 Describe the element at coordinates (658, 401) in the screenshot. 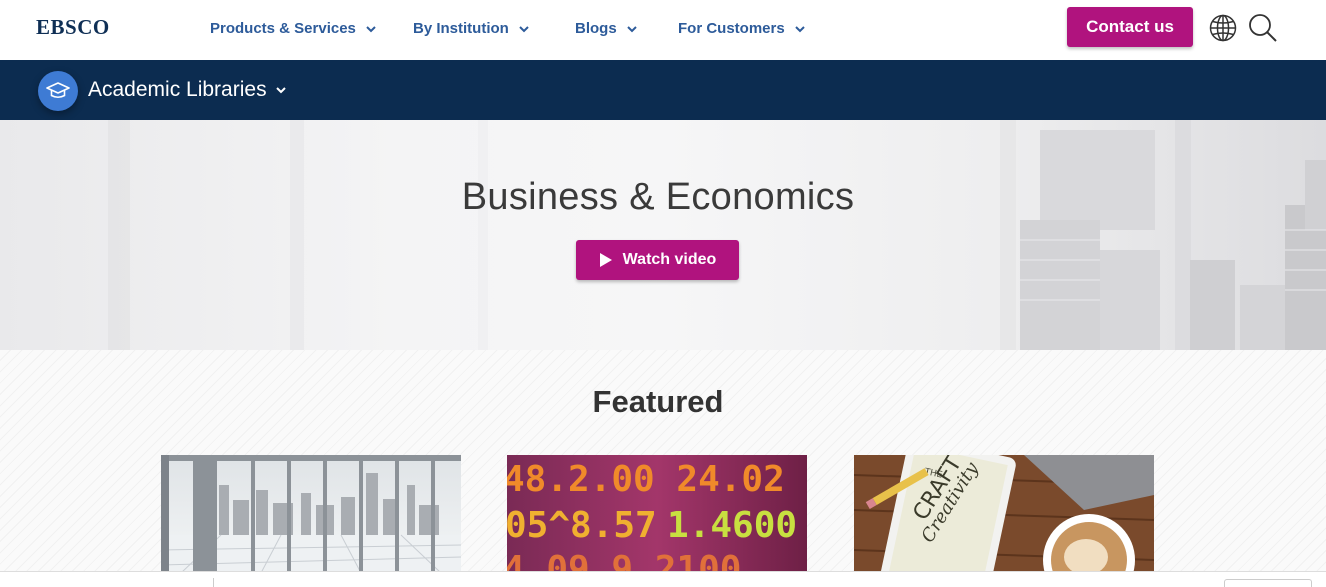

I see `featured-heading: Featured` at that location.